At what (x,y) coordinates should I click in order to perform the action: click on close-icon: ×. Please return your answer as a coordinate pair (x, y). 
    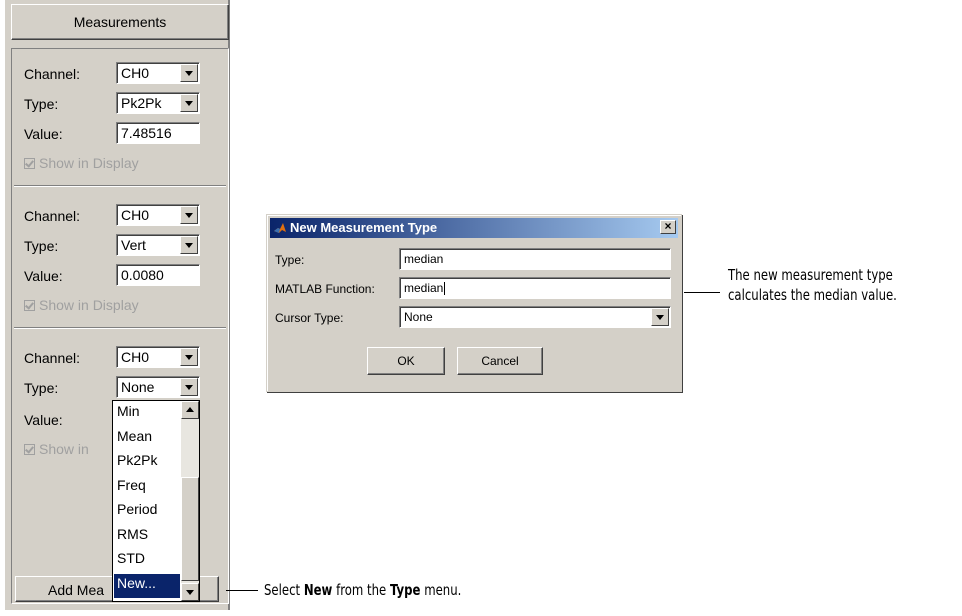
    Looking at the image, I should click on (668, 227).